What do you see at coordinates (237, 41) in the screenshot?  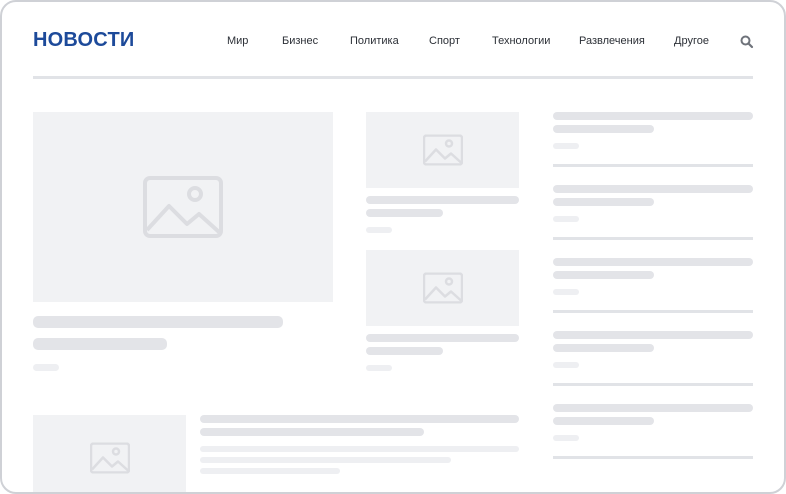 I see `nav-item-world: Мир` at bounding box center [237, 41].